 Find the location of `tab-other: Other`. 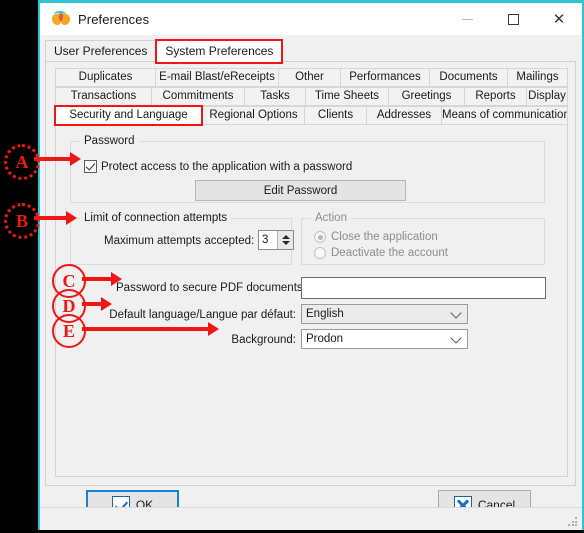

tab-other: Other is located at coordinates (309, 77).